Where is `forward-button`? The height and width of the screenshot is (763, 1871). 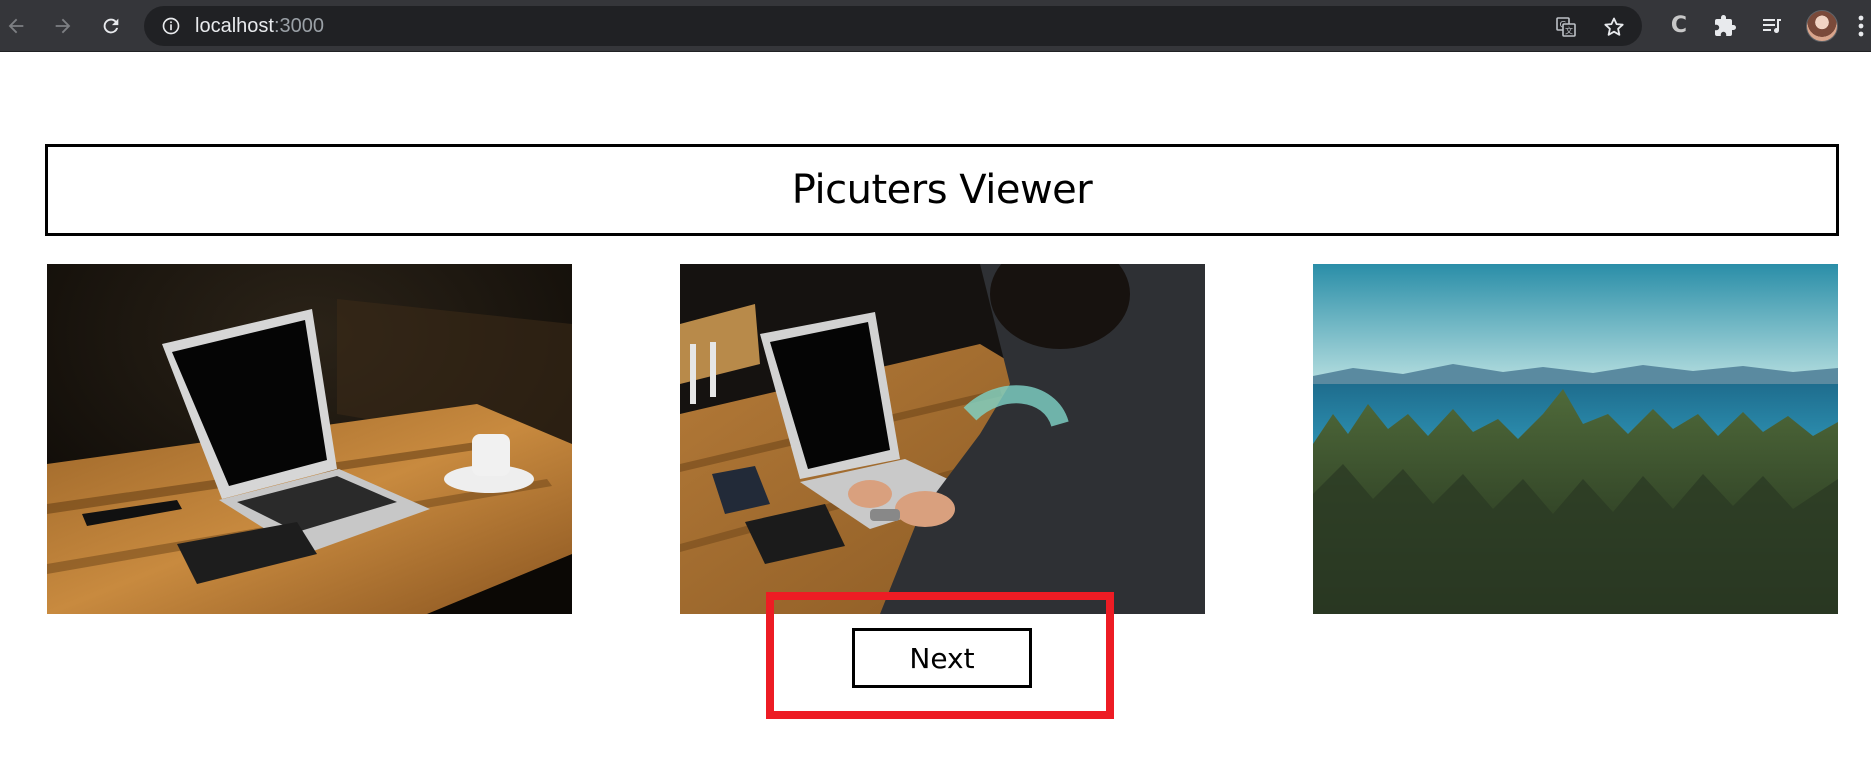 forward-button is located at coordinates (63, 26).